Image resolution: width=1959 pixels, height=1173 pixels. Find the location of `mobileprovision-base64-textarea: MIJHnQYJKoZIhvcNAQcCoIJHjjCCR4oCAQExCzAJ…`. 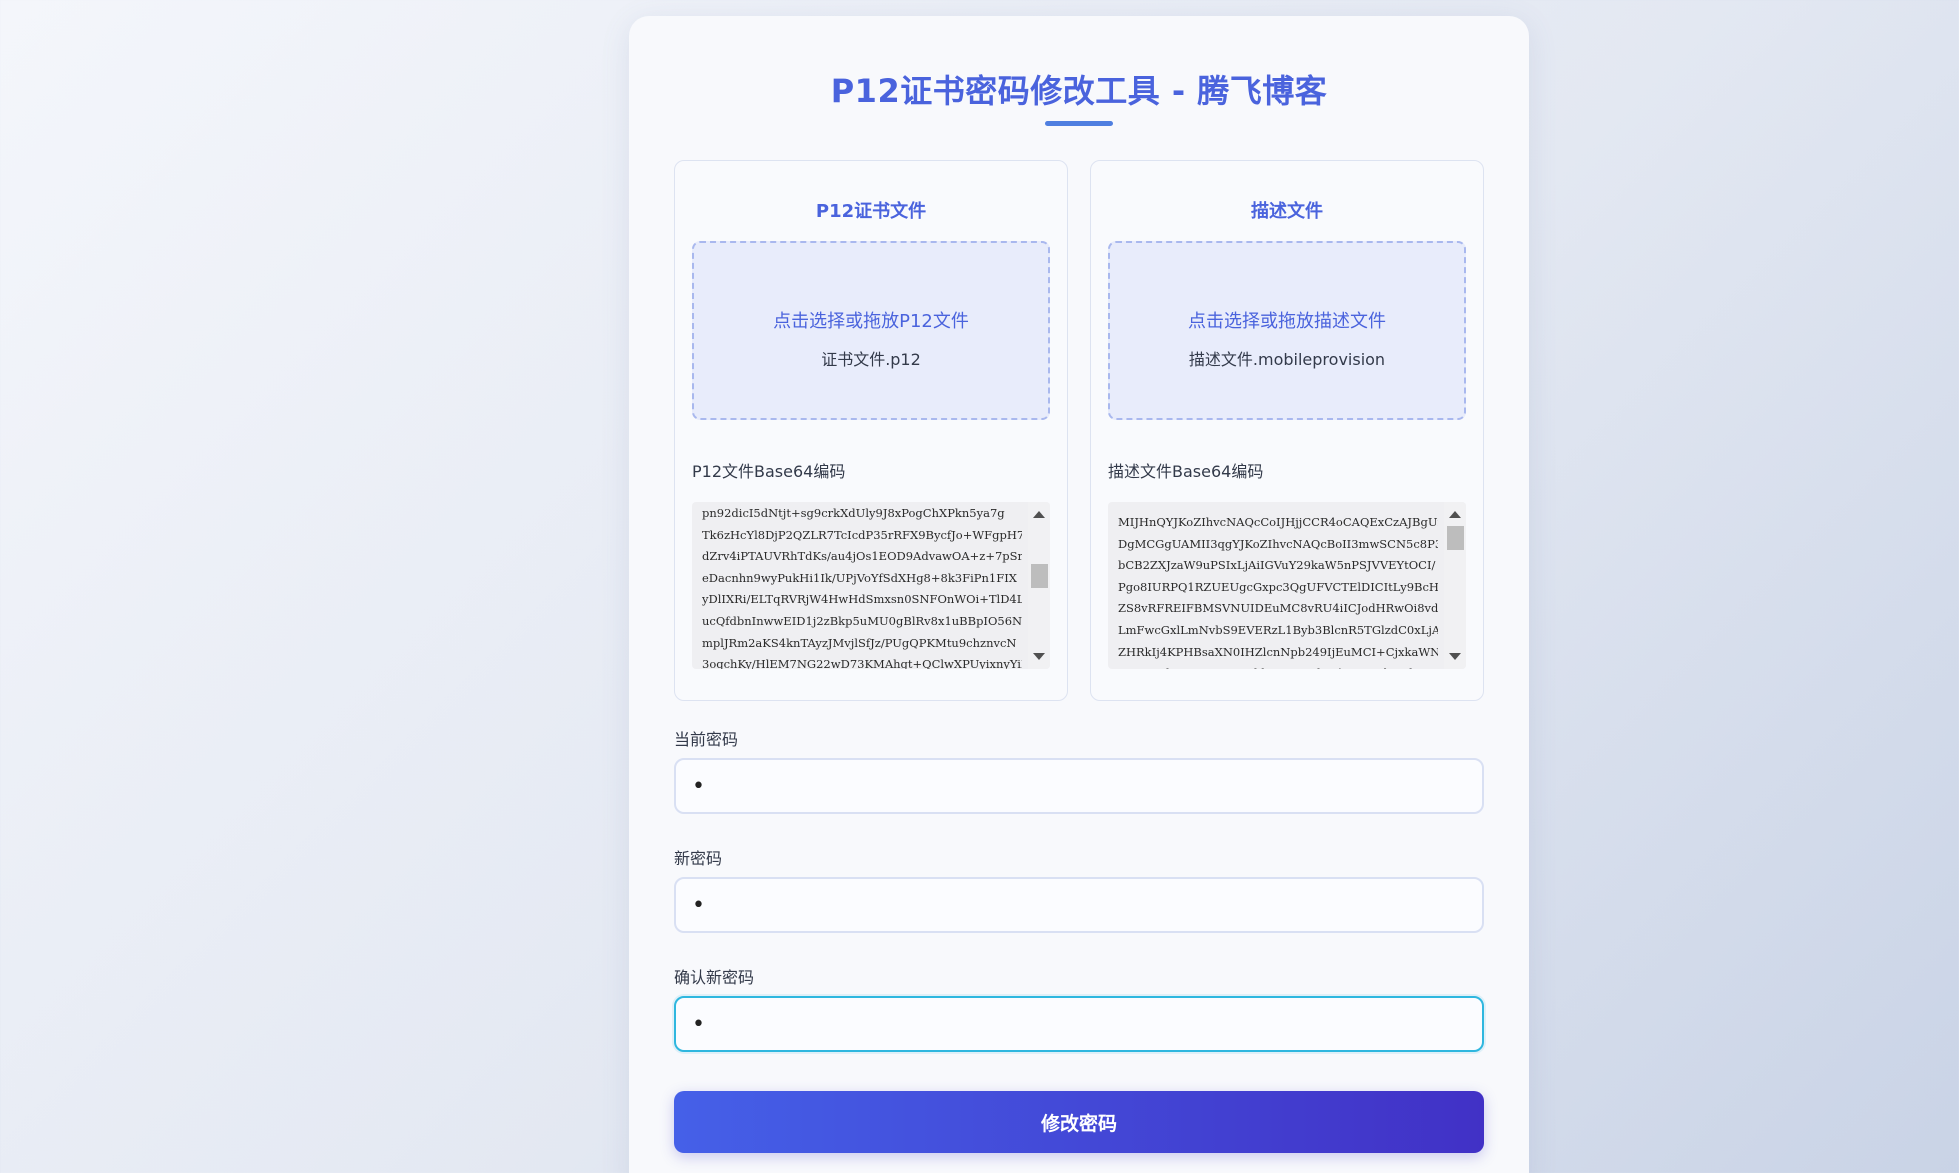

mobileprovision-base64-textarea: MIJHnQYJKoZIhvcNAQcCoIJHjjCCR4oCAQExCzAJ… is located at coordinates (1287, 585).